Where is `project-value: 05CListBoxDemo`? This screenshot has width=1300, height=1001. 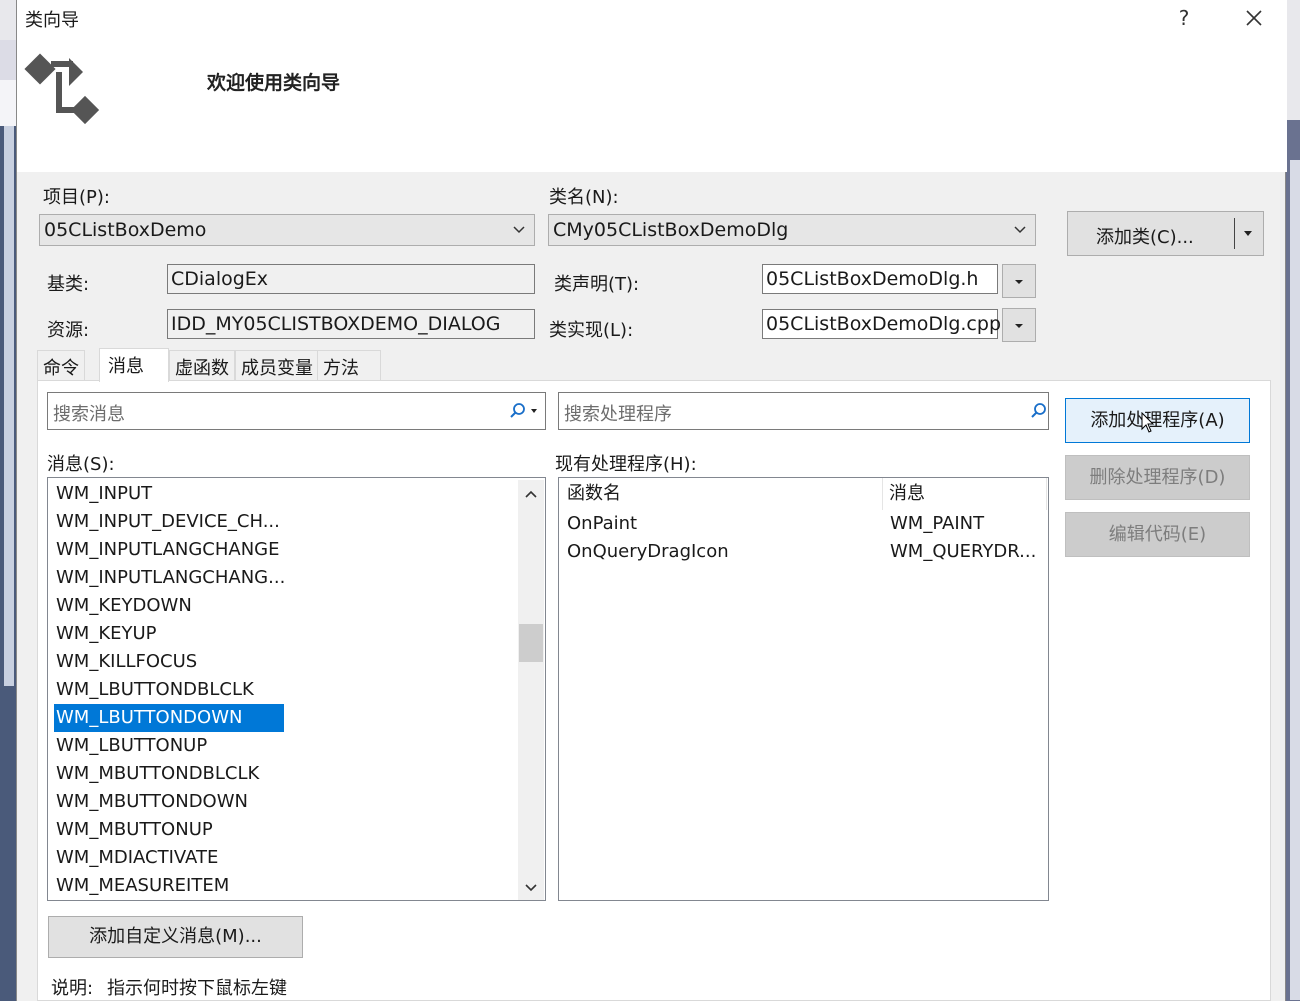 project-value: 05CListBoxDemo is located at coordinates (125, 230).